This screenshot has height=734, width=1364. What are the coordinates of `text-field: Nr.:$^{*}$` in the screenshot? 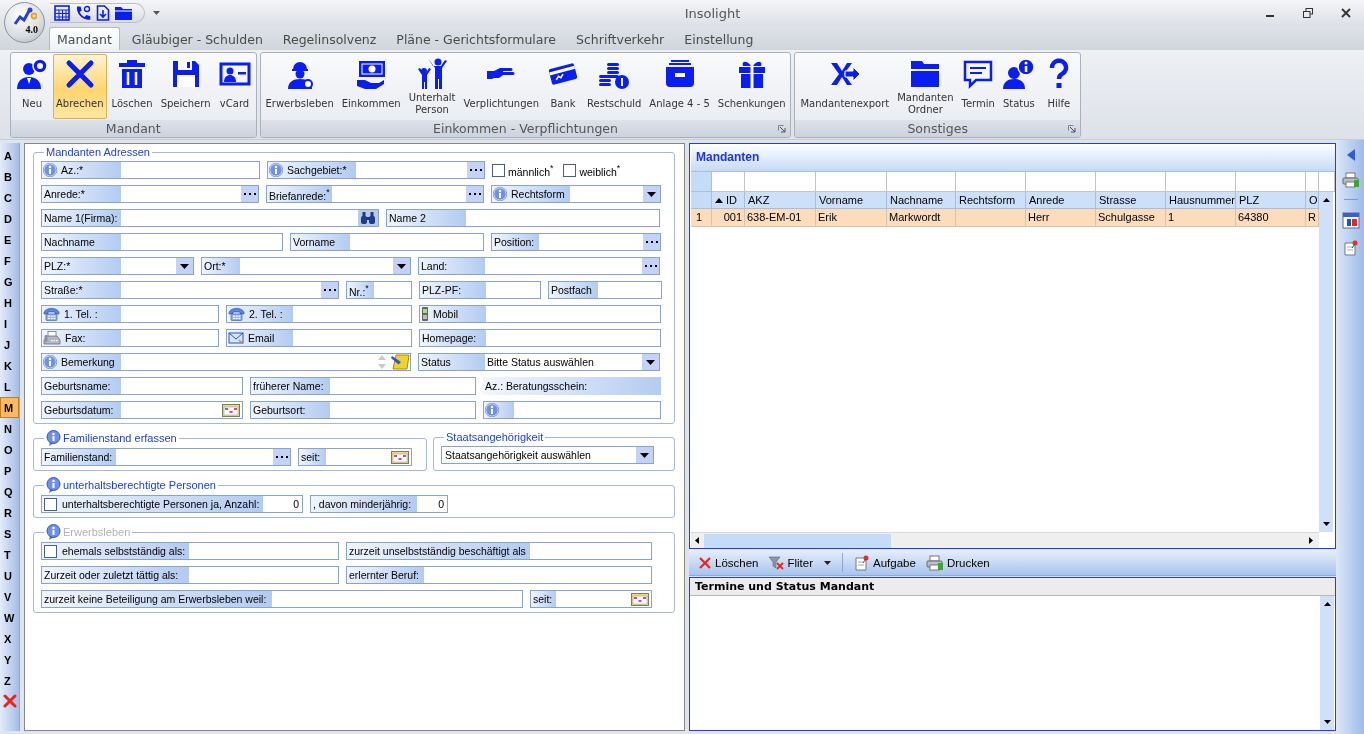 It's located at (379, 290).